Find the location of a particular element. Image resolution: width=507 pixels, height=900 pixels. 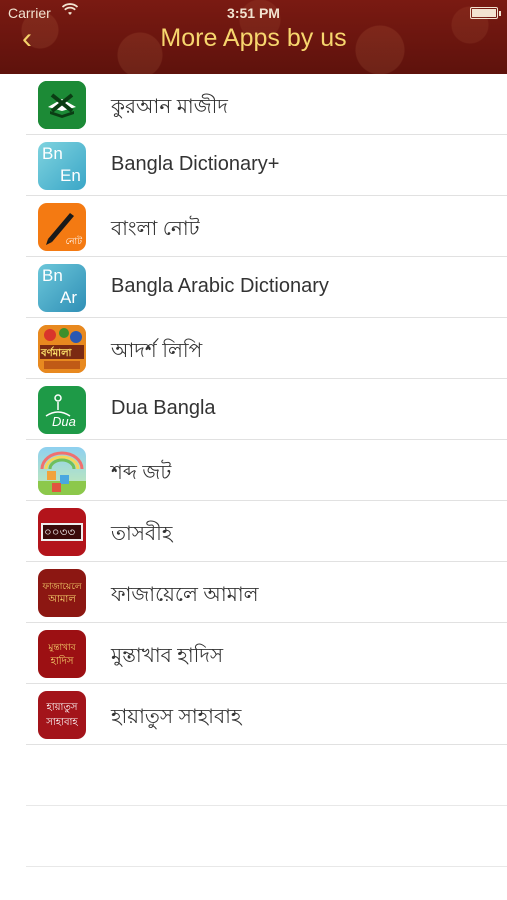

list-item-bangla-arabic-dictionary: Bn Ar Bangla Arabic Dictionary is located at coordinates (253, 287).